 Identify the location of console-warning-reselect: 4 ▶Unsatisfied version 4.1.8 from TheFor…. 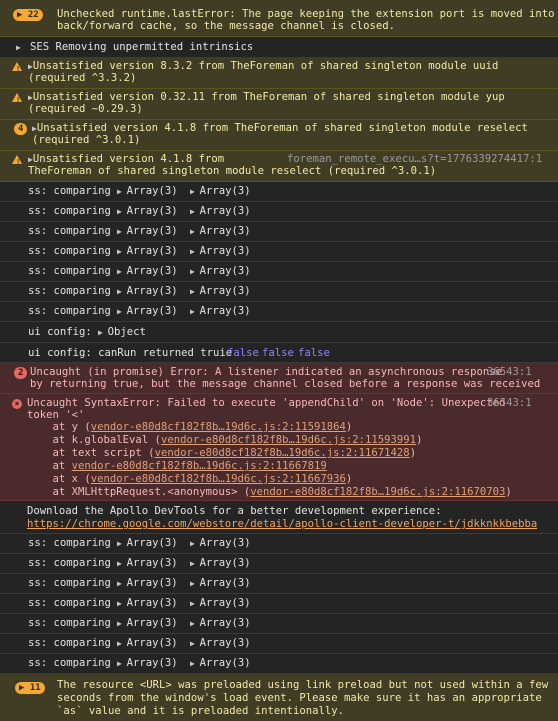
(279, 135).